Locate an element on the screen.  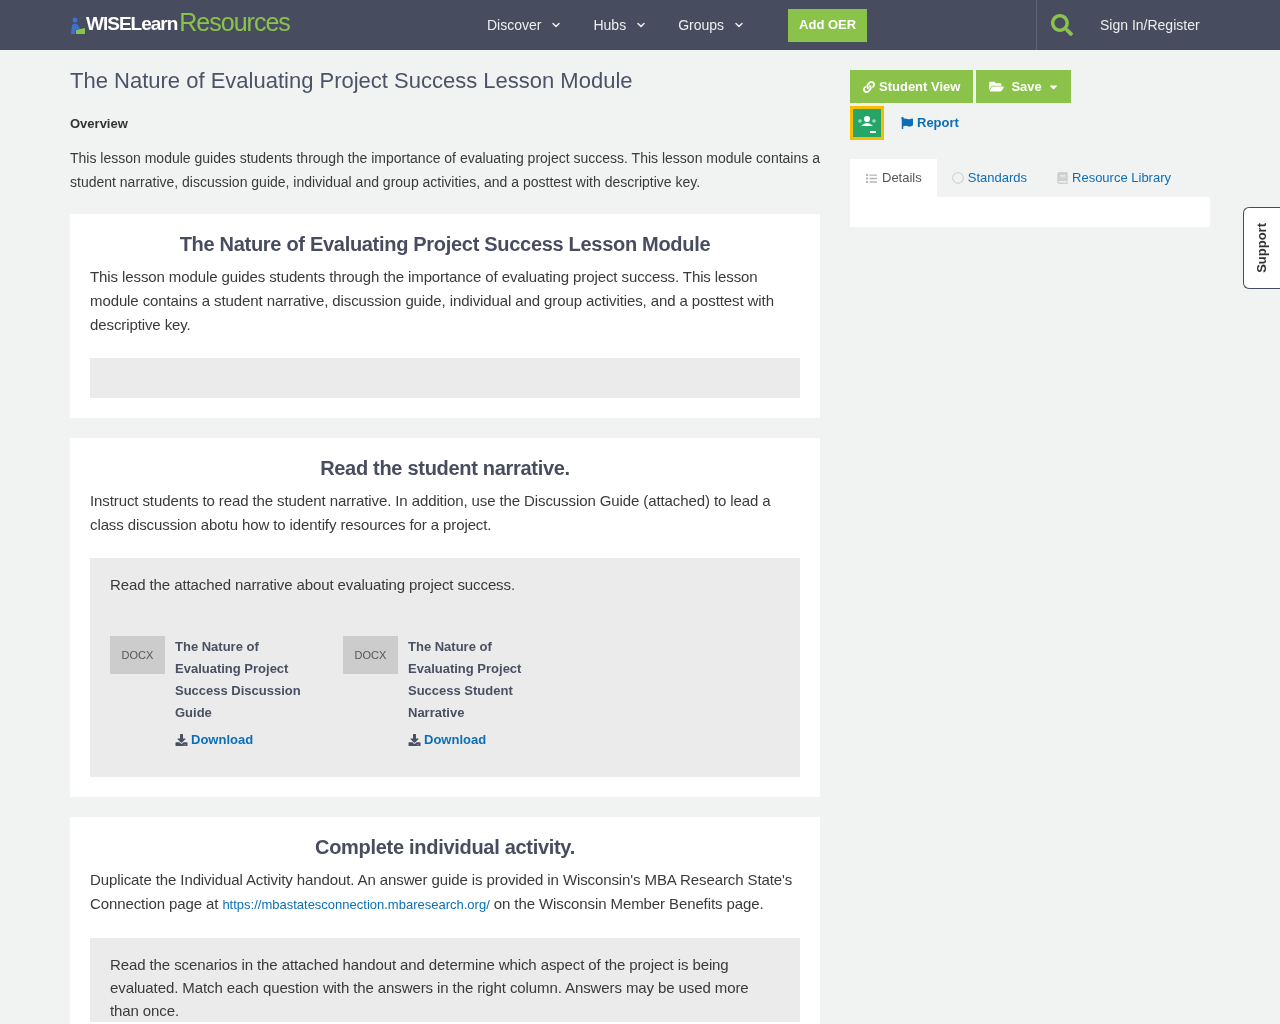
section-description: Duplicate the Individual Activity handout. An answer guide is provided in Wisconsin's MBA Research State's Connection page at https://mbastatesconnection.mbaresearch.org/ on the Wisconsin Member Benefits page. is located at coordinates (442, 892).